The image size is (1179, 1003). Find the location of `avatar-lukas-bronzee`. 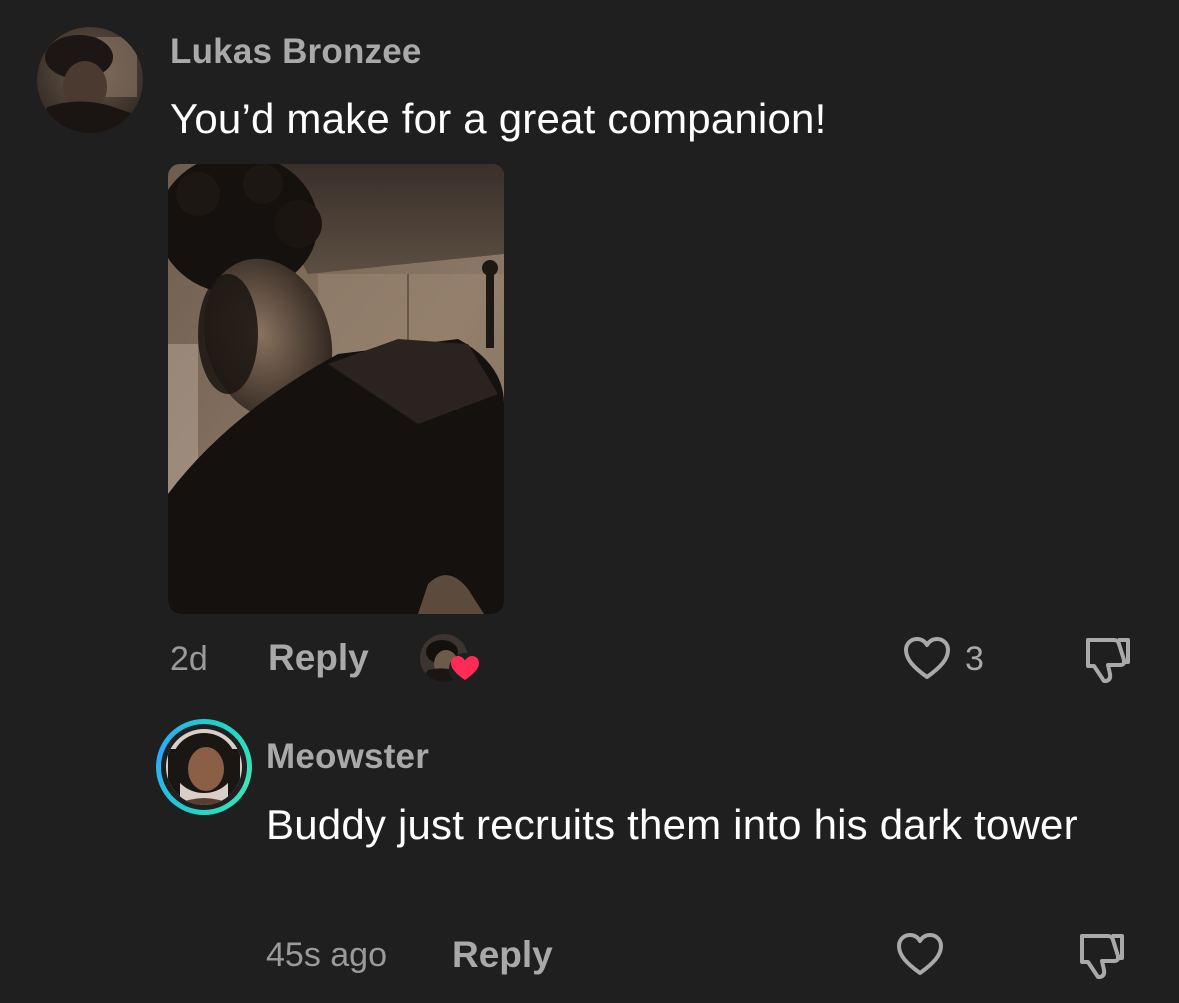

avatar-lukas-bronzee is located at coordinates (90, 80).